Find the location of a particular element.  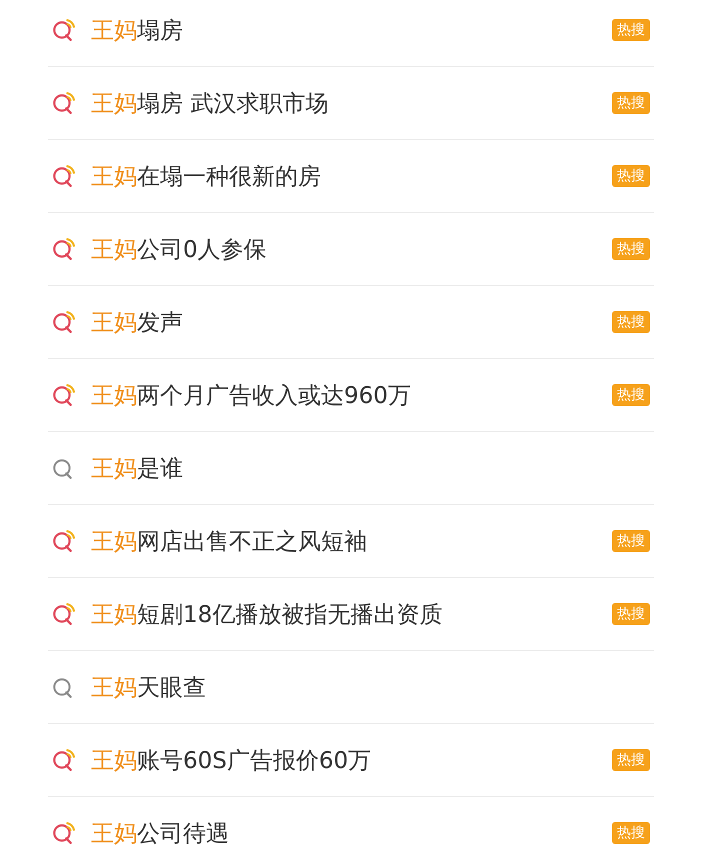

suggestion-text: 王妈公司待遇 is located at coordinates (351, 833).